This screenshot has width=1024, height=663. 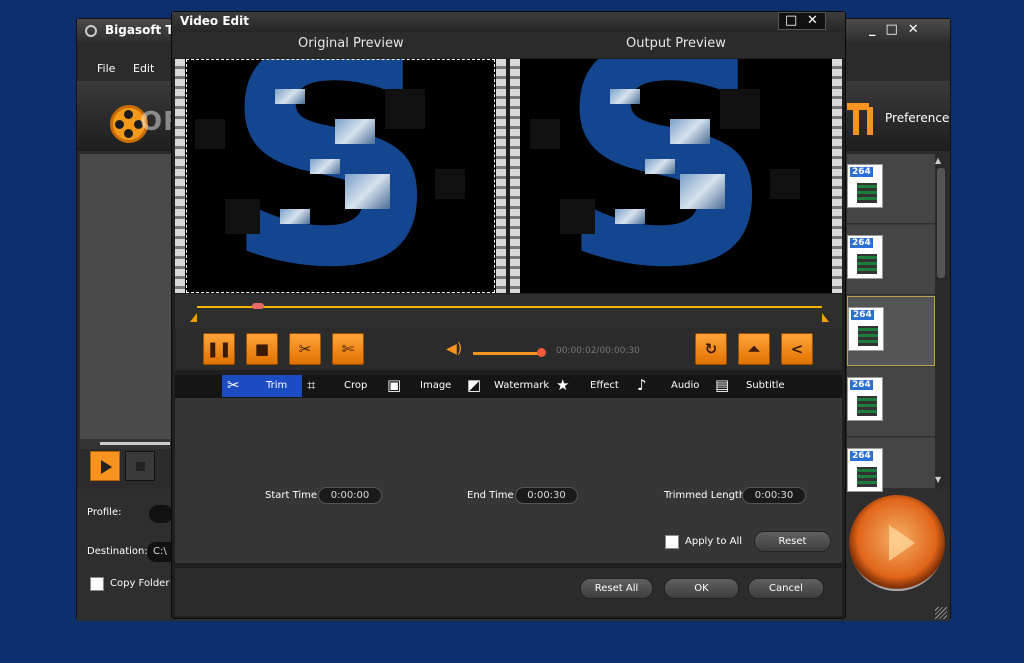 What do you see at coordinates (722, 385) in the screenshot?
I see `subtitle-icon: ▤` at bounding box center [722, 385].